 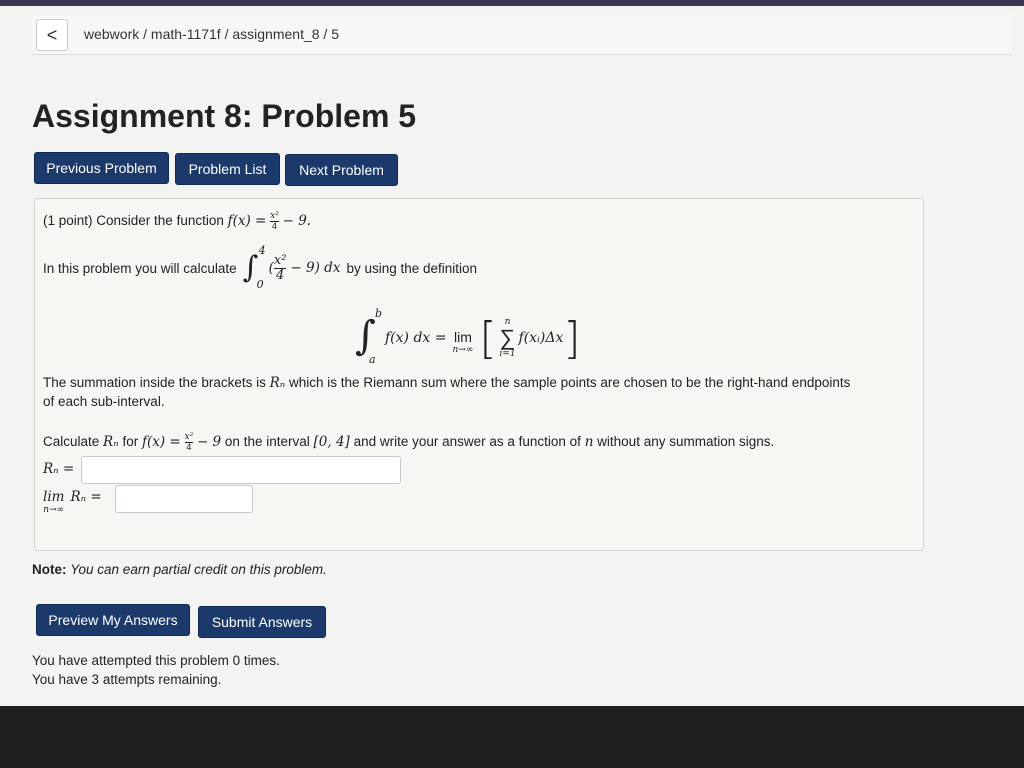 I want to click on limit-operator: lim n→∞, so click(x=463, y=342).